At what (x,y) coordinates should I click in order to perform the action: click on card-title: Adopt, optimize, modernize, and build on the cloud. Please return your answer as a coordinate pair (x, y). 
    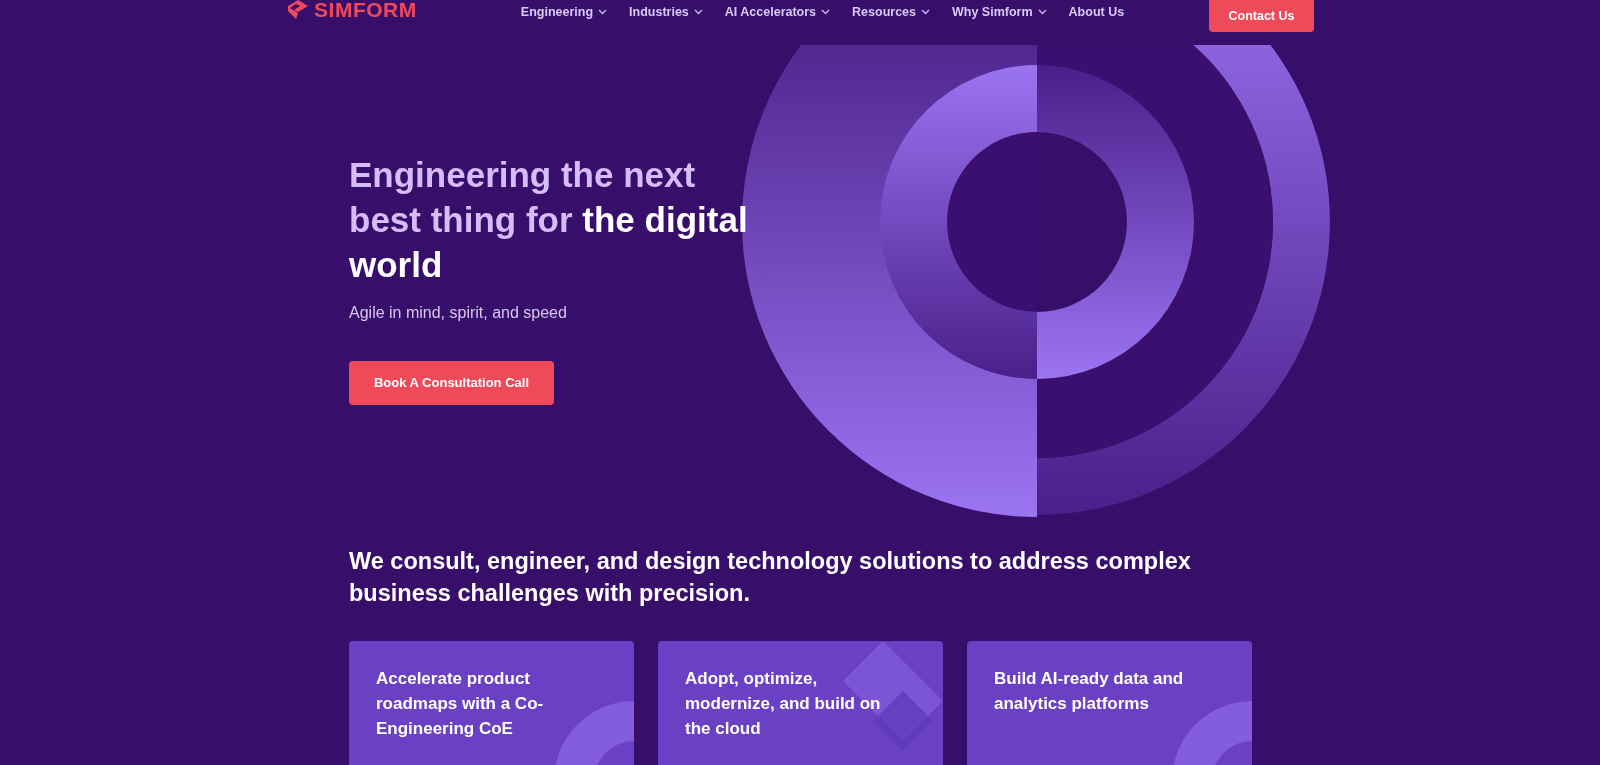
    Looking at the image, I should click on (783, 704).